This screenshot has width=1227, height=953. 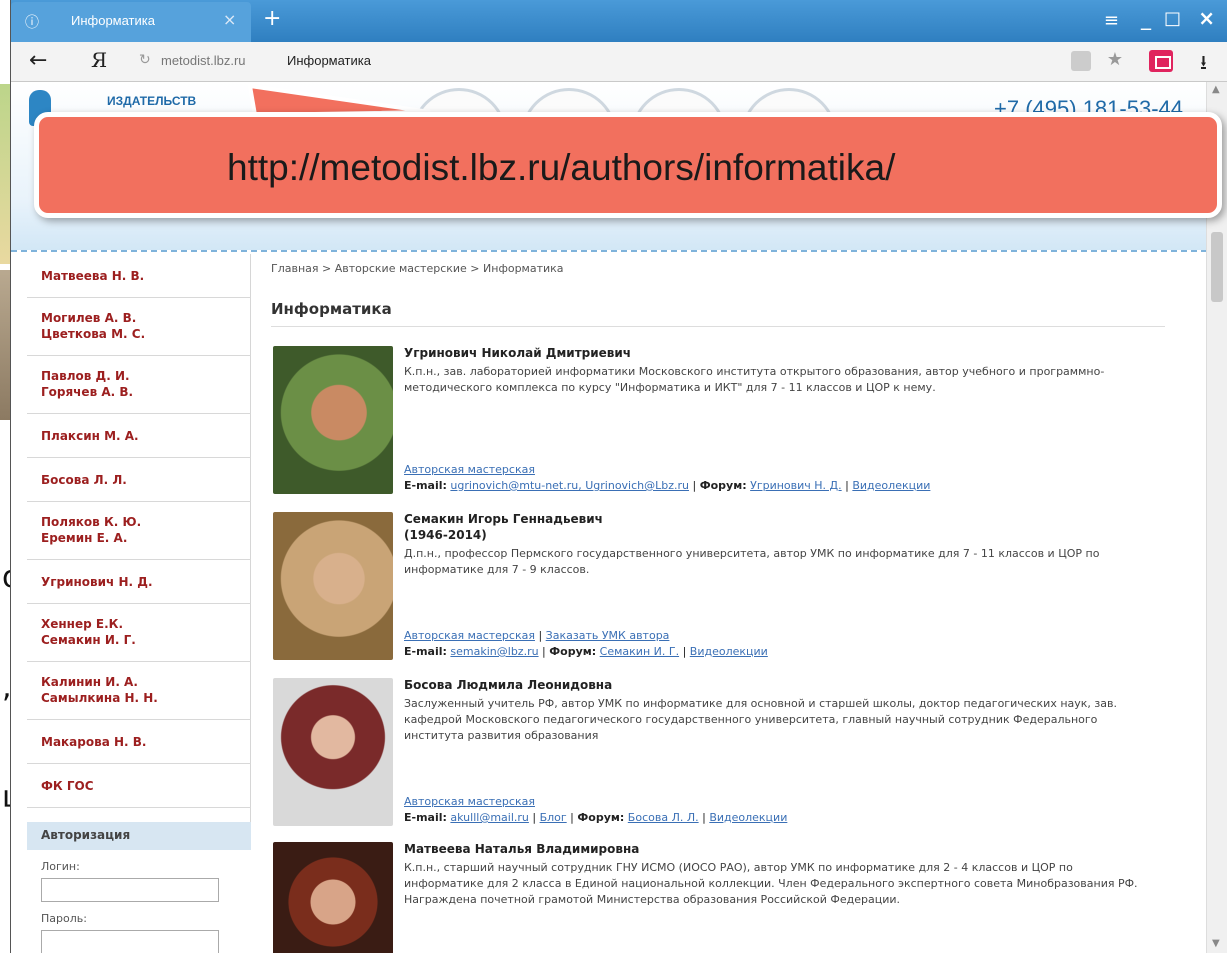 I want to click on favicon-icon: ⓘ, so click(x=32, y=23).